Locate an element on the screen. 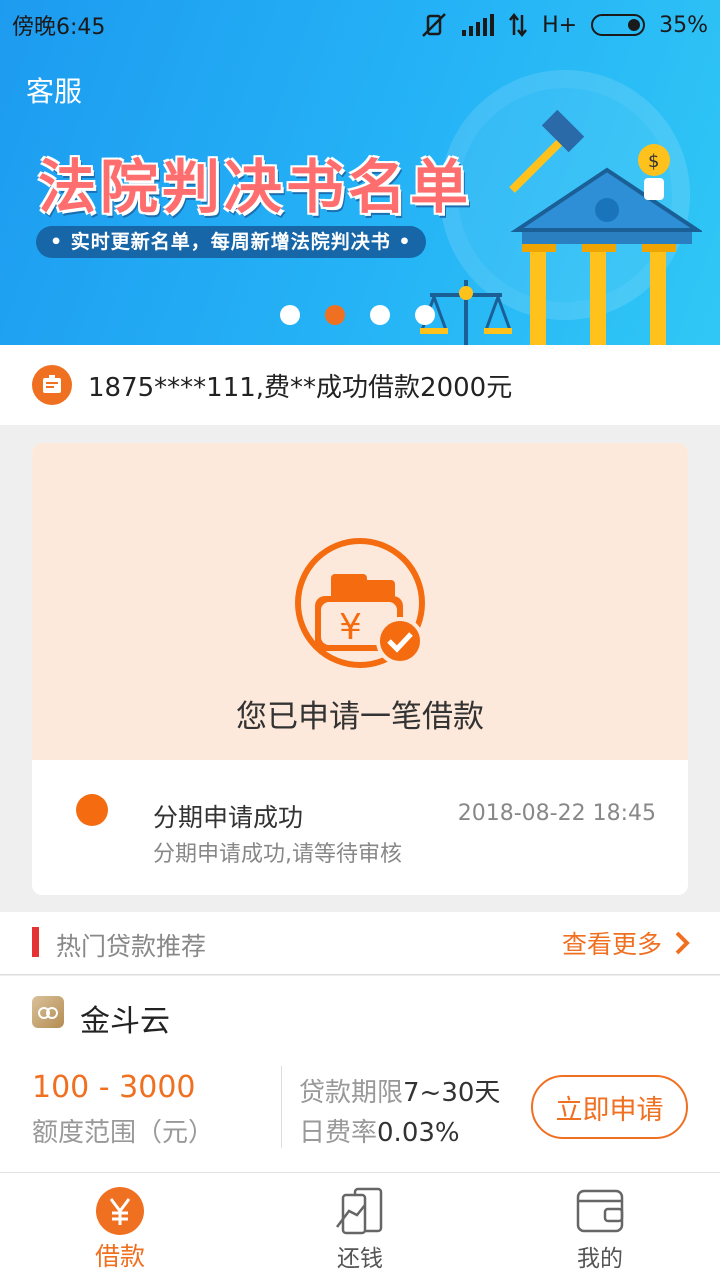 The width and height of the screenshot is (720, 1280). yuan-icon is located at coordinates (120, 1211).